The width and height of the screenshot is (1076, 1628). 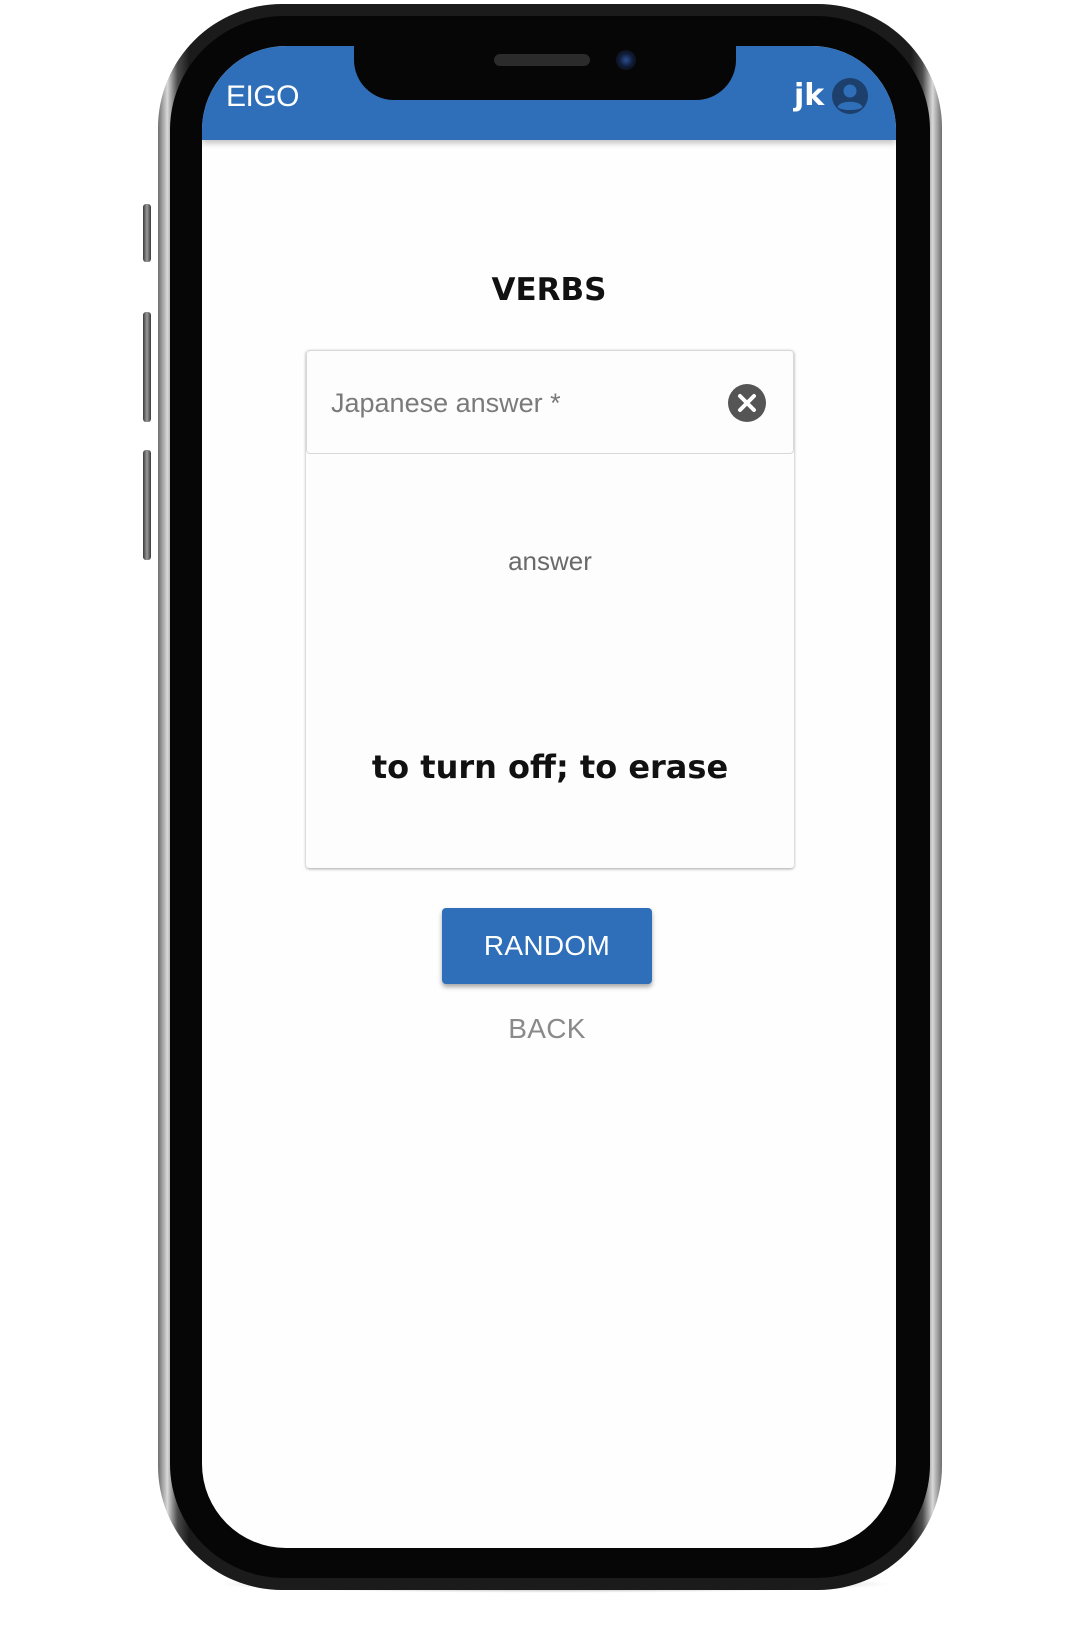 I want to click on speaker-grille, so click(x=542, y=60).